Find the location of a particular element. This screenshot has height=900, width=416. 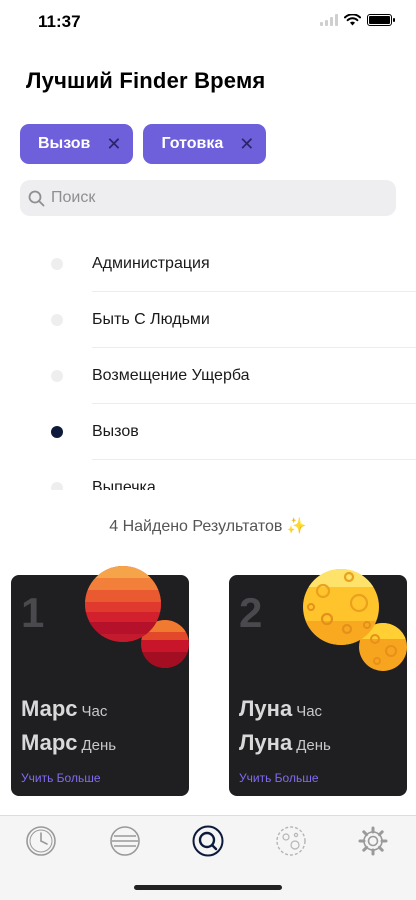

wifi-icon is located at coordinates (352, 20).